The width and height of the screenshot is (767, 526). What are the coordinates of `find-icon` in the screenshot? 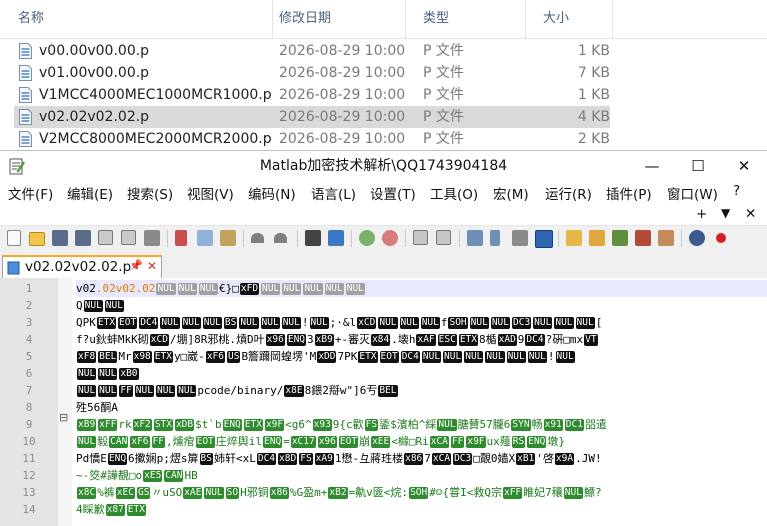 It's located at (313, 238).